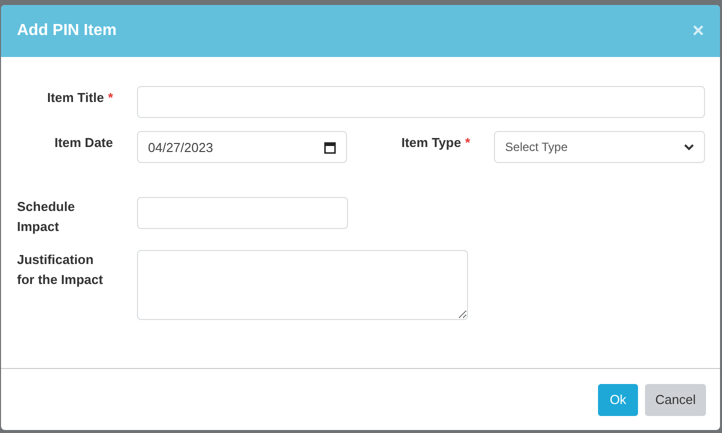  What do you see at coordinates (675, 400) in the screenshot?
I see `cancel-button: Cancel` at bounding box center [675, 400].